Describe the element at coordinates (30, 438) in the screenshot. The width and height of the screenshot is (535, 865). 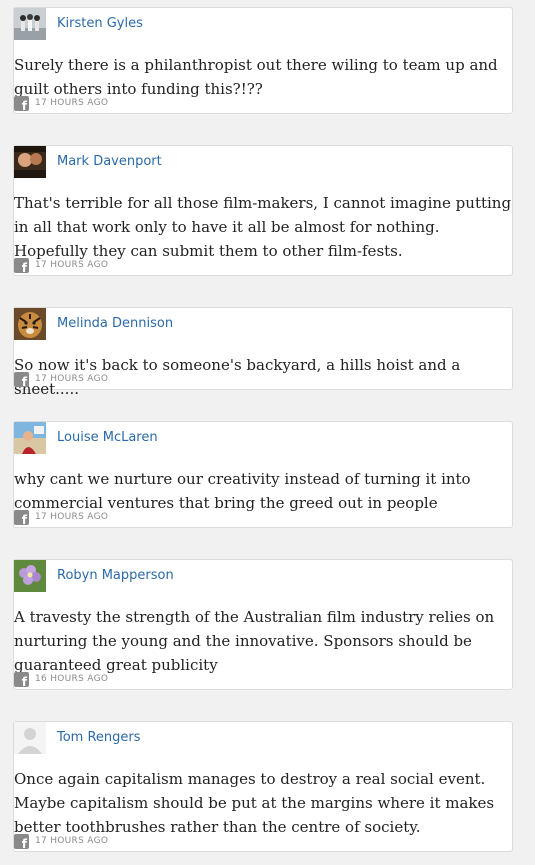
I see `avatar-beach-photo-icon` at that location.